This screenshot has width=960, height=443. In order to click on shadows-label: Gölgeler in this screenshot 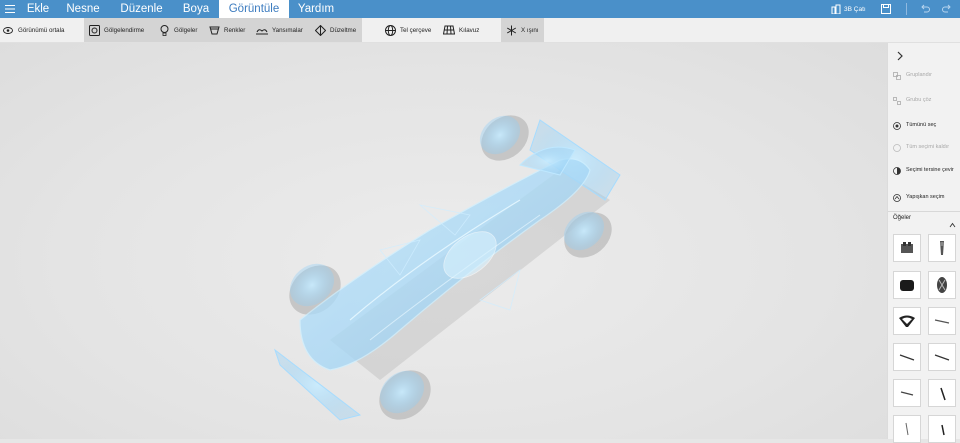, I will do `click(186, 30)`.